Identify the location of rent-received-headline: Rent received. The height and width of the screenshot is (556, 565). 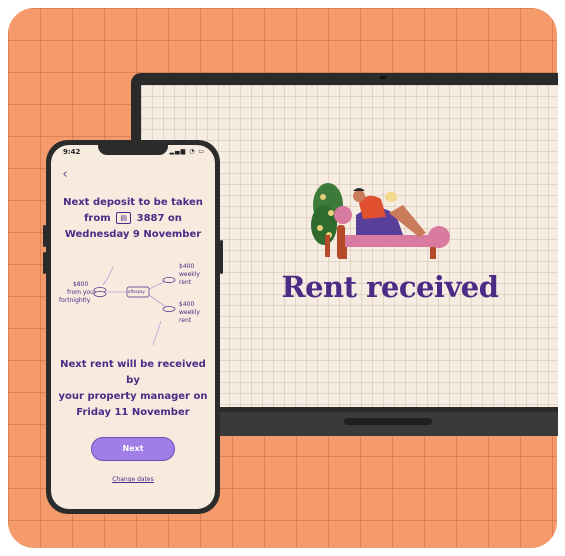
(390, 287).